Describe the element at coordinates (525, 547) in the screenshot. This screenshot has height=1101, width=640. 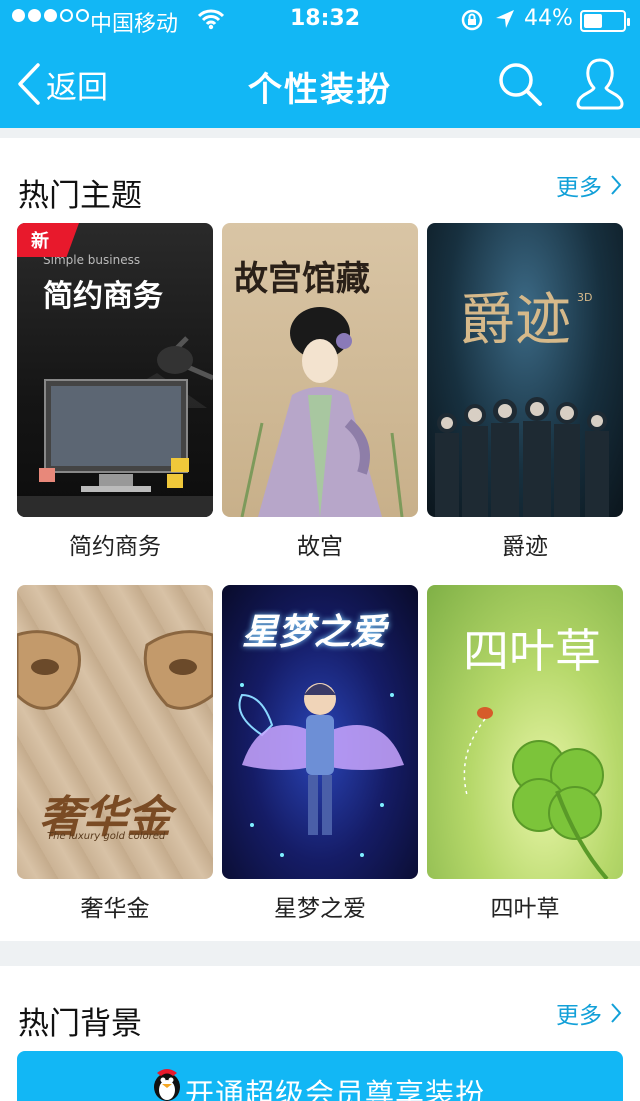
I see `theme-name: 爵迹` at that location.